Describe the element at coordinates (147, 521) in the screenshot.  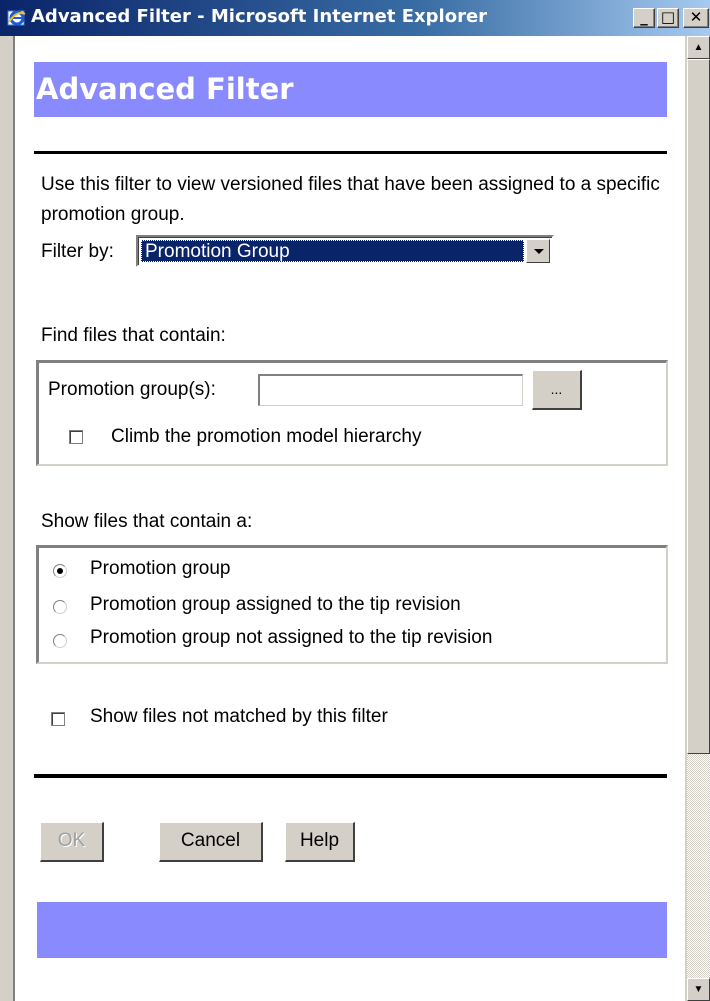
I see `show-files-label: Show files that contain a:` at that location.